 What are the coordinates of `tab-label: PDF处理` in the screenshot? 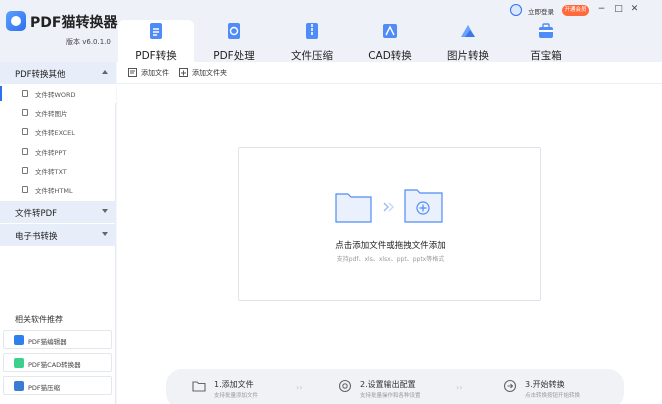 It's located at (234, 56).